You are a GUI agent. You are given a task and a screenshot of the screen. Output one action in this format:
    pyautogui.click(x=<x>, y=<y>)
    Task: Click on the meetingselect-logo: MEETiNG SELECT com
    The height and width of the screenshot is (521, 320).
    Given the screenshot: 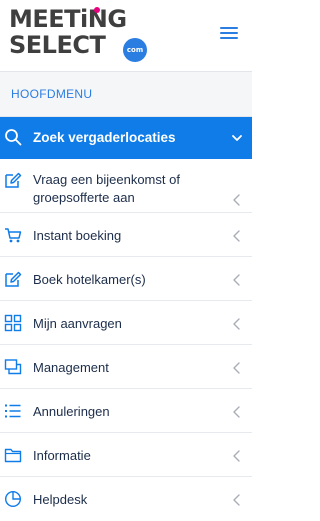 What is the action you would take?
    pyautogui.click(x=79, y=34)
    